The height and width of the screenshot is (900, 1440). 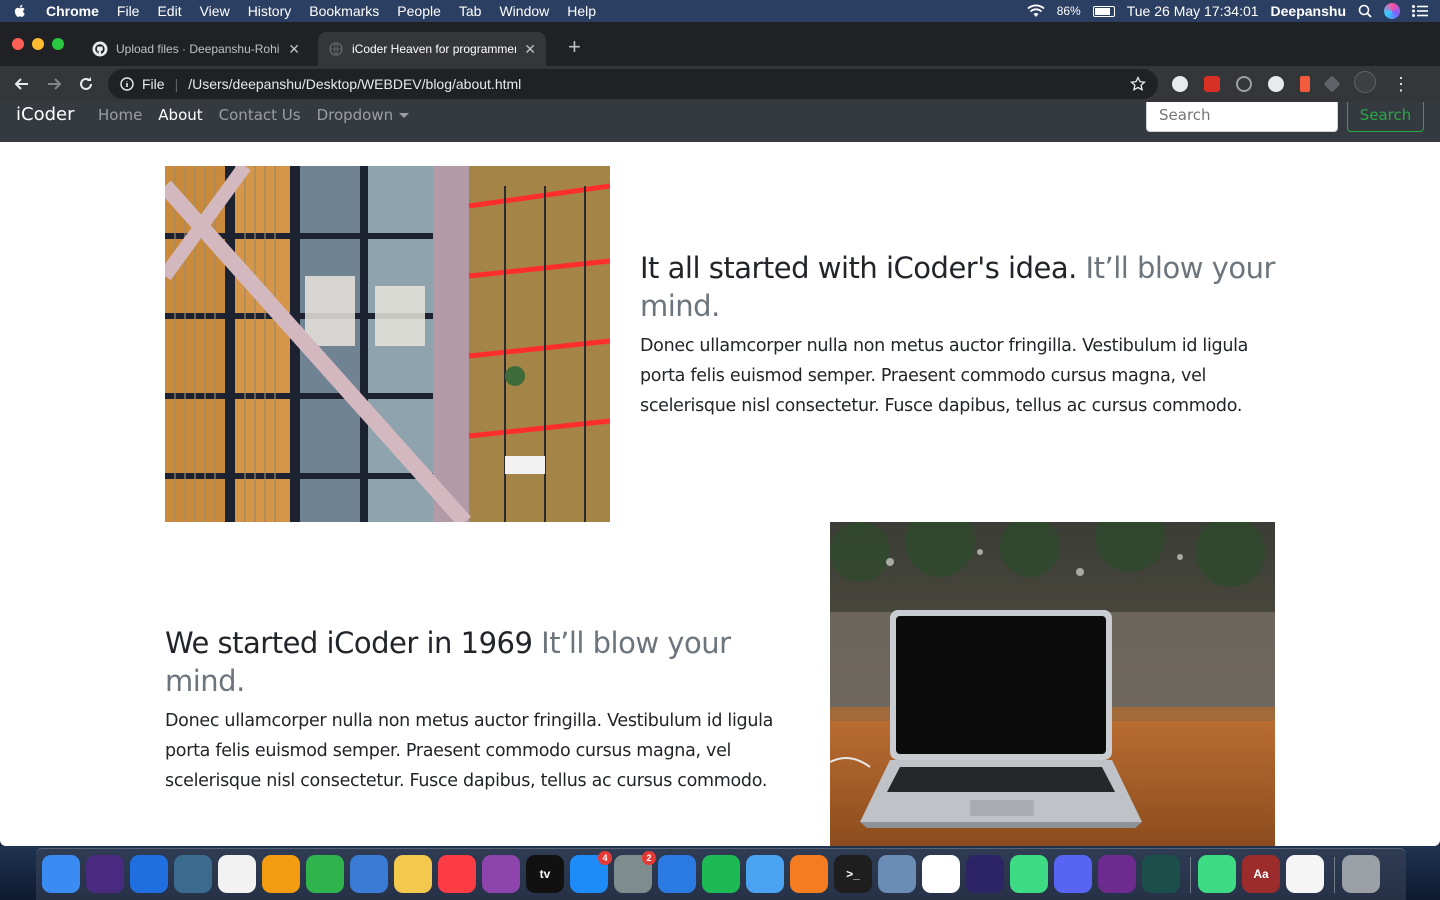 I want to click on apple-menu-icon, so click(x=20, y=11).